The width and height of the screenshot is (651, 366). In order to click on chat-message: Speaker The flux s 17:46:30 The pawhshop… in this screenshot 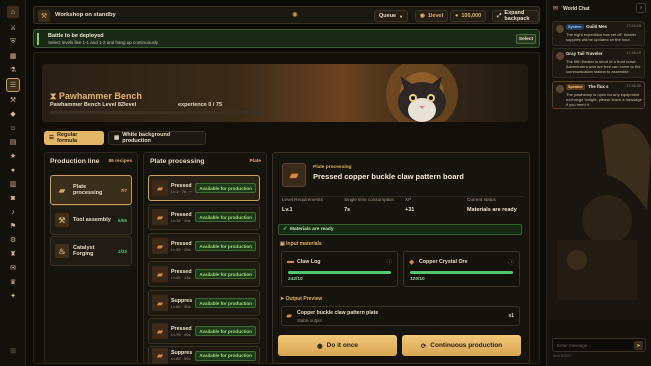, I will do `click(598, 95)`.